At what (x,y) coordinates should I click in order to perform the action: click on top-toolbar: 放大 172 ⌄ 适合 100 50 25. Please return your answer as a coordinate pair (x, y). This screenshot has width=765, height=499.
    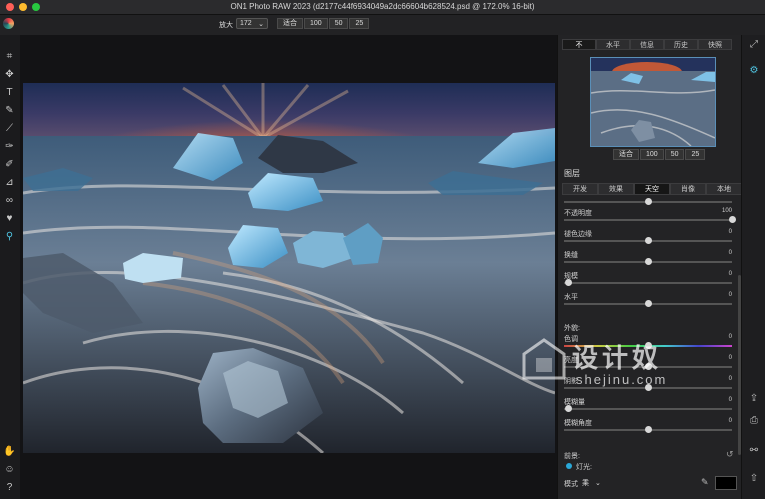
    Looking at the image, I should click on (382, 25).